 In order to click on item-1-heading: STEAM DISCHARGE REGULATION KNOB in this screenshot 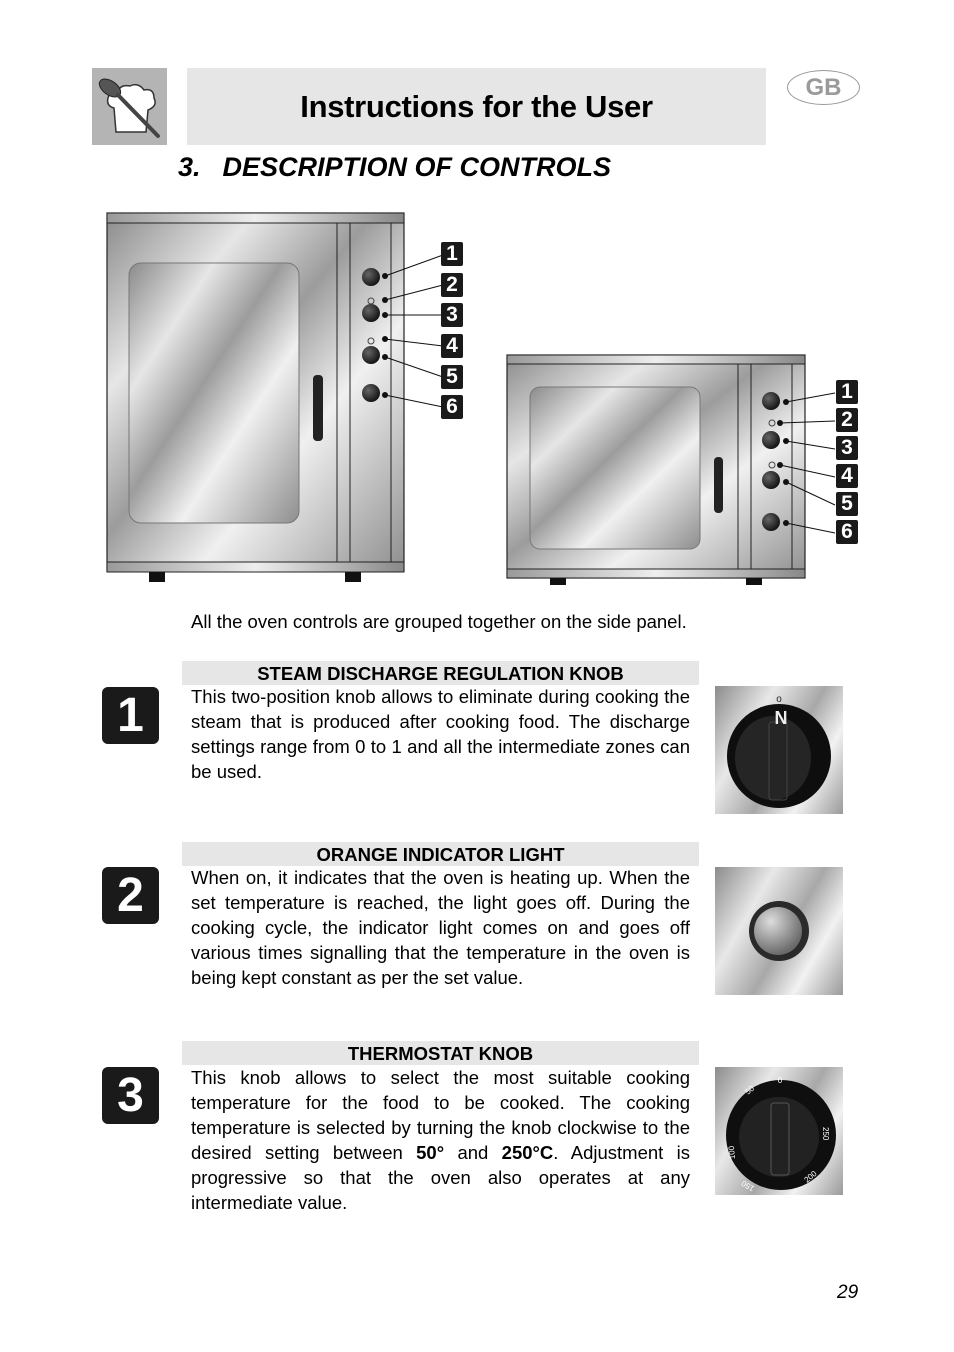, I will do `click(440, 673)`.